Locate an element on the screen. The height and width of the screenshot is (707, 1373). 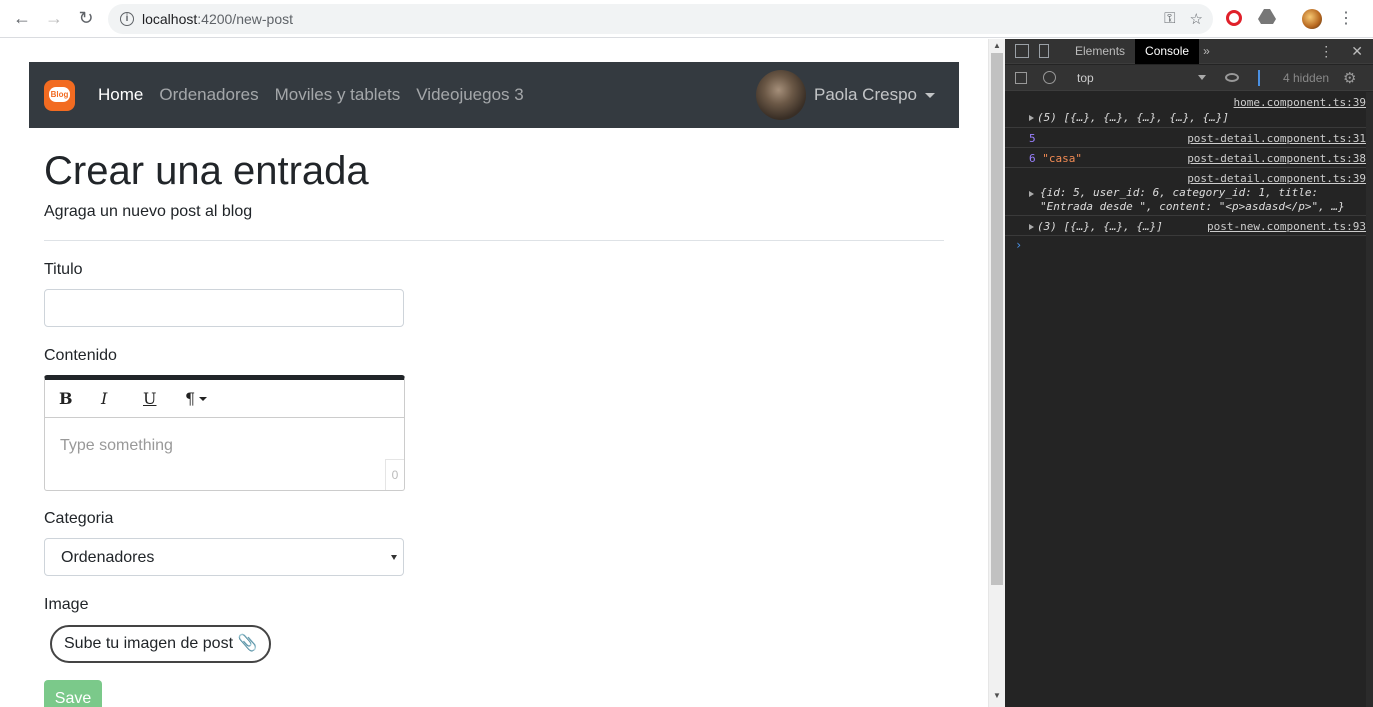
log-source-link: home.component.ts:39 is located at coordinates (1300, 102).